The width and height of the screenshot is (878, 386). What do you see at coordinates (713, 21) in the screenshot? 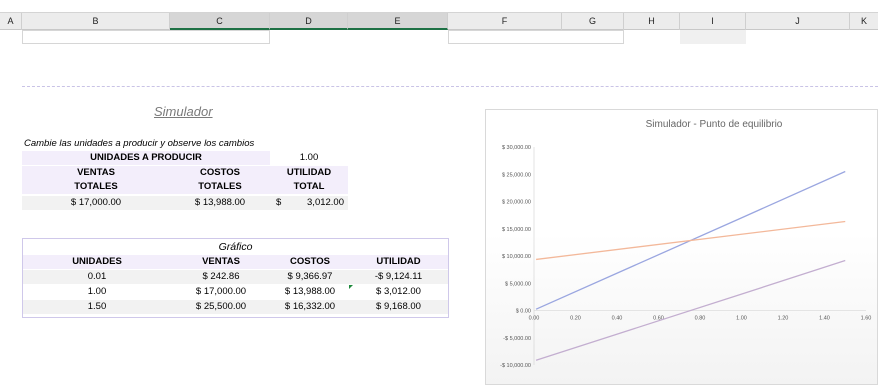
I see `column-header-i: I` at bounding box center [713, 21].